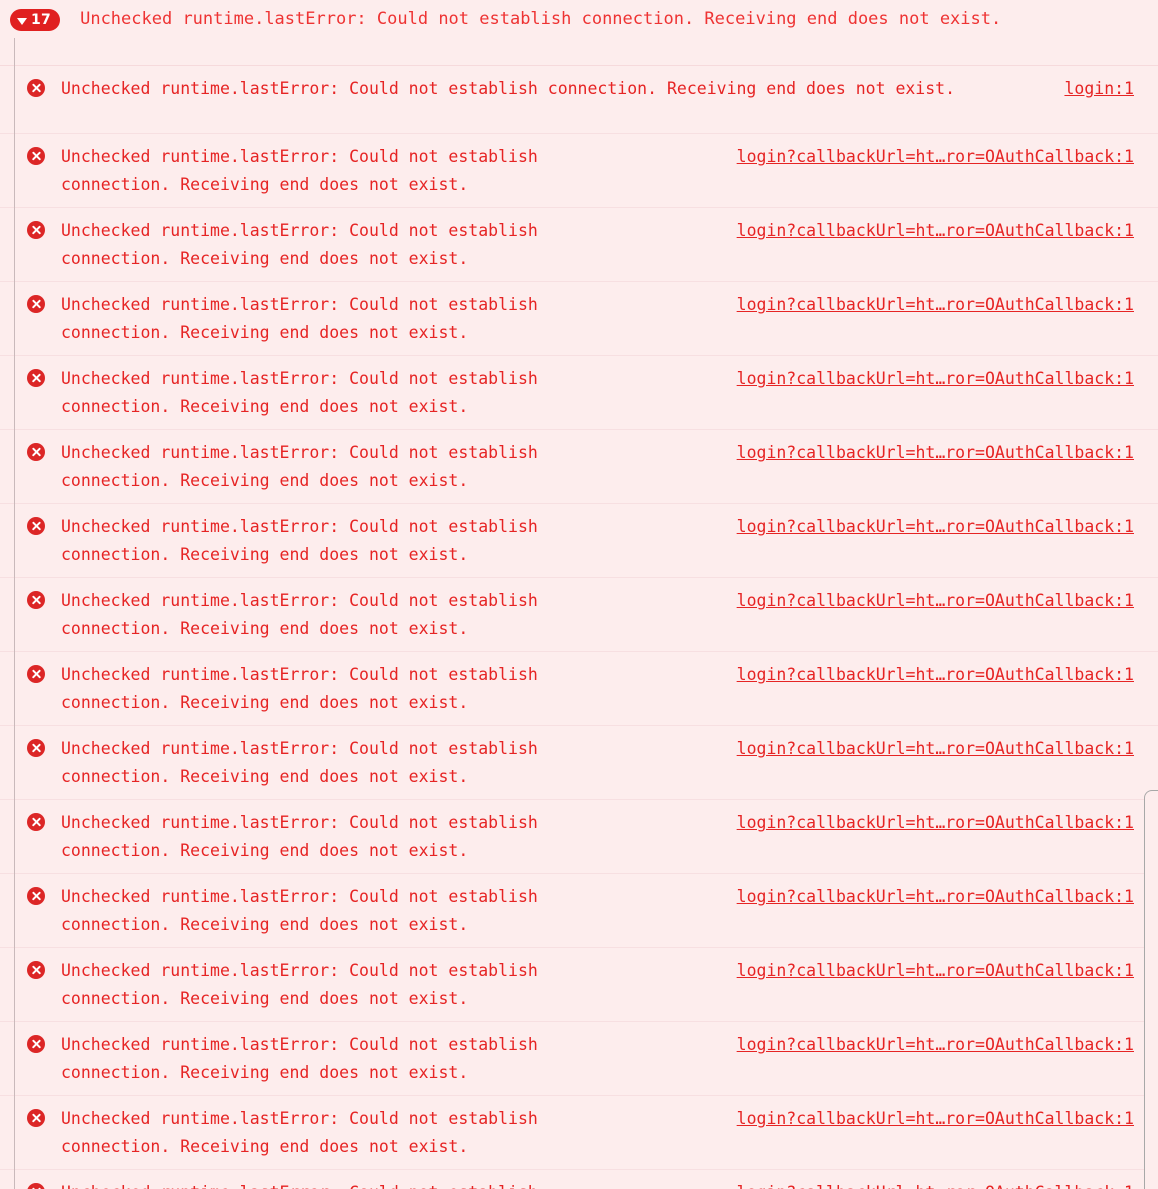 This screenshot has width=1158, height=1189. Describe the element at coordinates (1150, 594) in the screenshot. I see `vertical-scrollbar` at that location.